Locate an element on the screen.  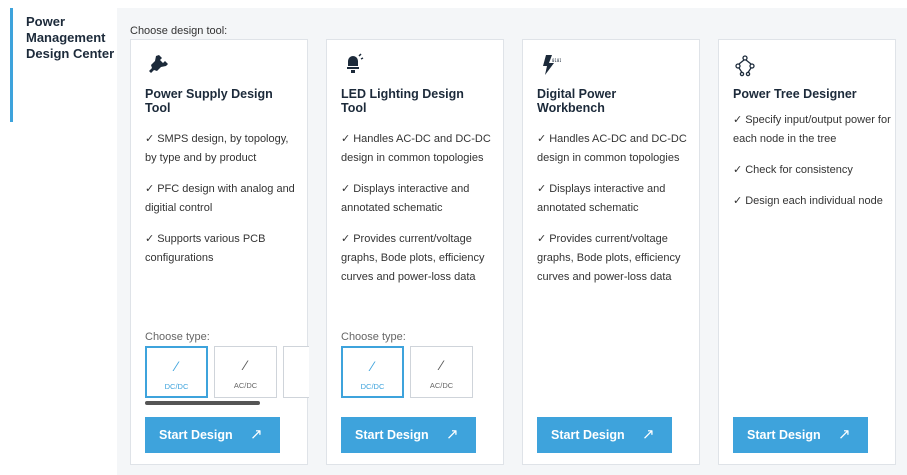
sidebar-title: Power Management Design Center is located at coordinates (70, 37).